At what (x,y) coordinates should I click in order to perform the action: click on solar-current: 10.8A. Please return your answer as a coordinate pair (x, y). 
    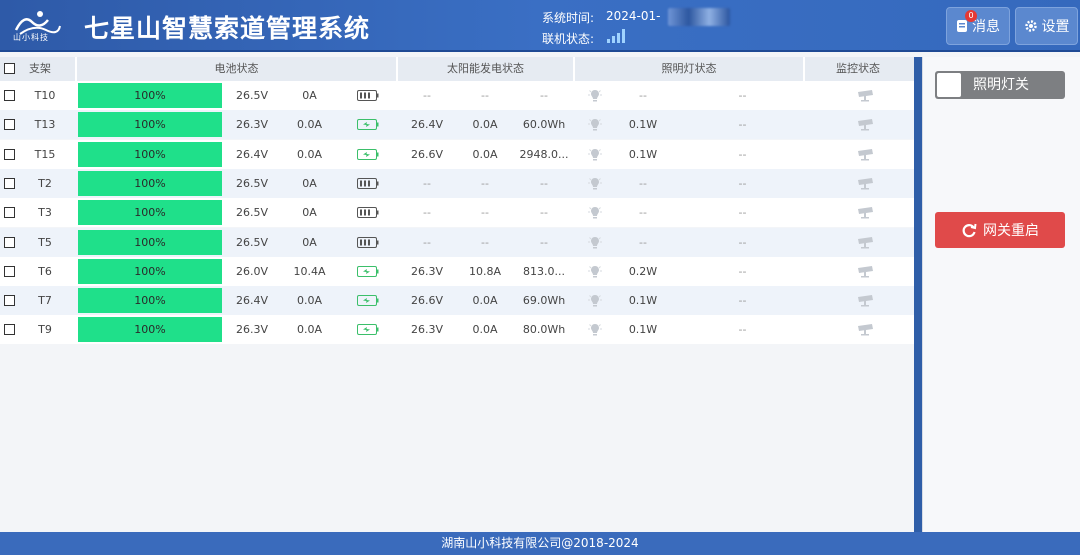
    Looking at the image, I should click on (485, 271).